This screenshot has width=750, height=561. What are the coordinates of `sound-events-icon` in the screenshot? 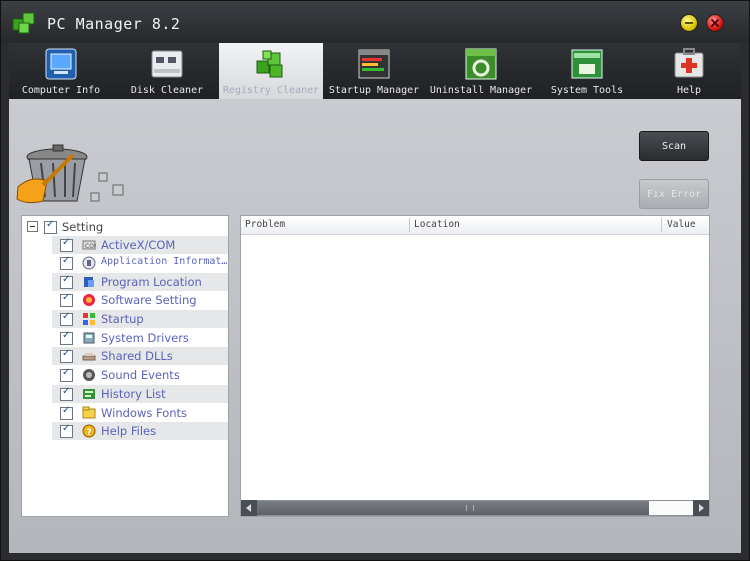 It's located at (89, 375).